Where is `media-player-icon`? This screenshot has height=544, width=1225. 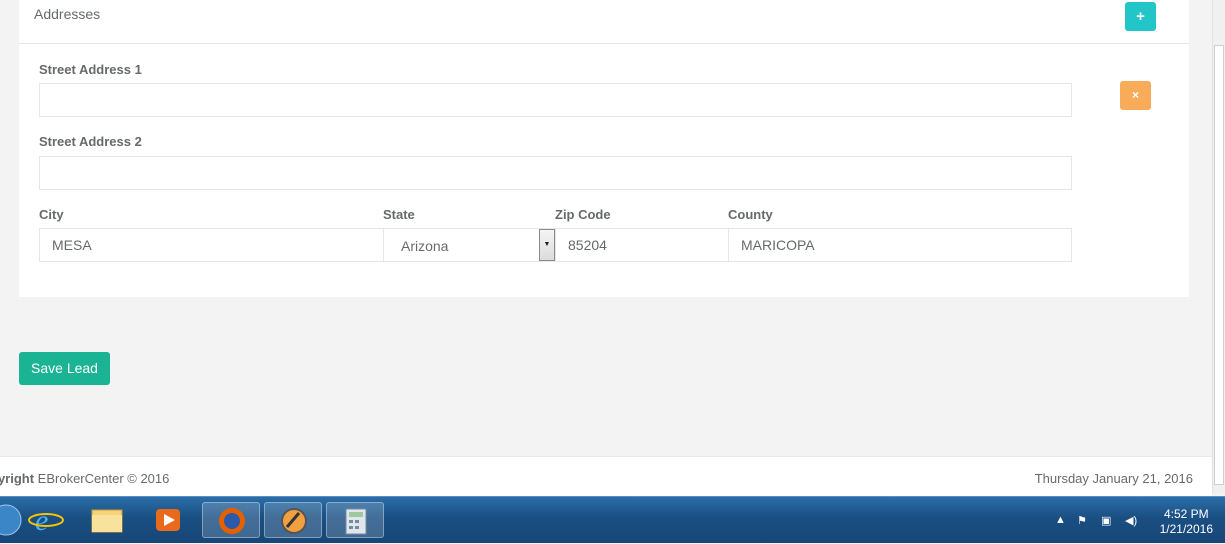 media-player-icon is located at coordinates (168, 520).